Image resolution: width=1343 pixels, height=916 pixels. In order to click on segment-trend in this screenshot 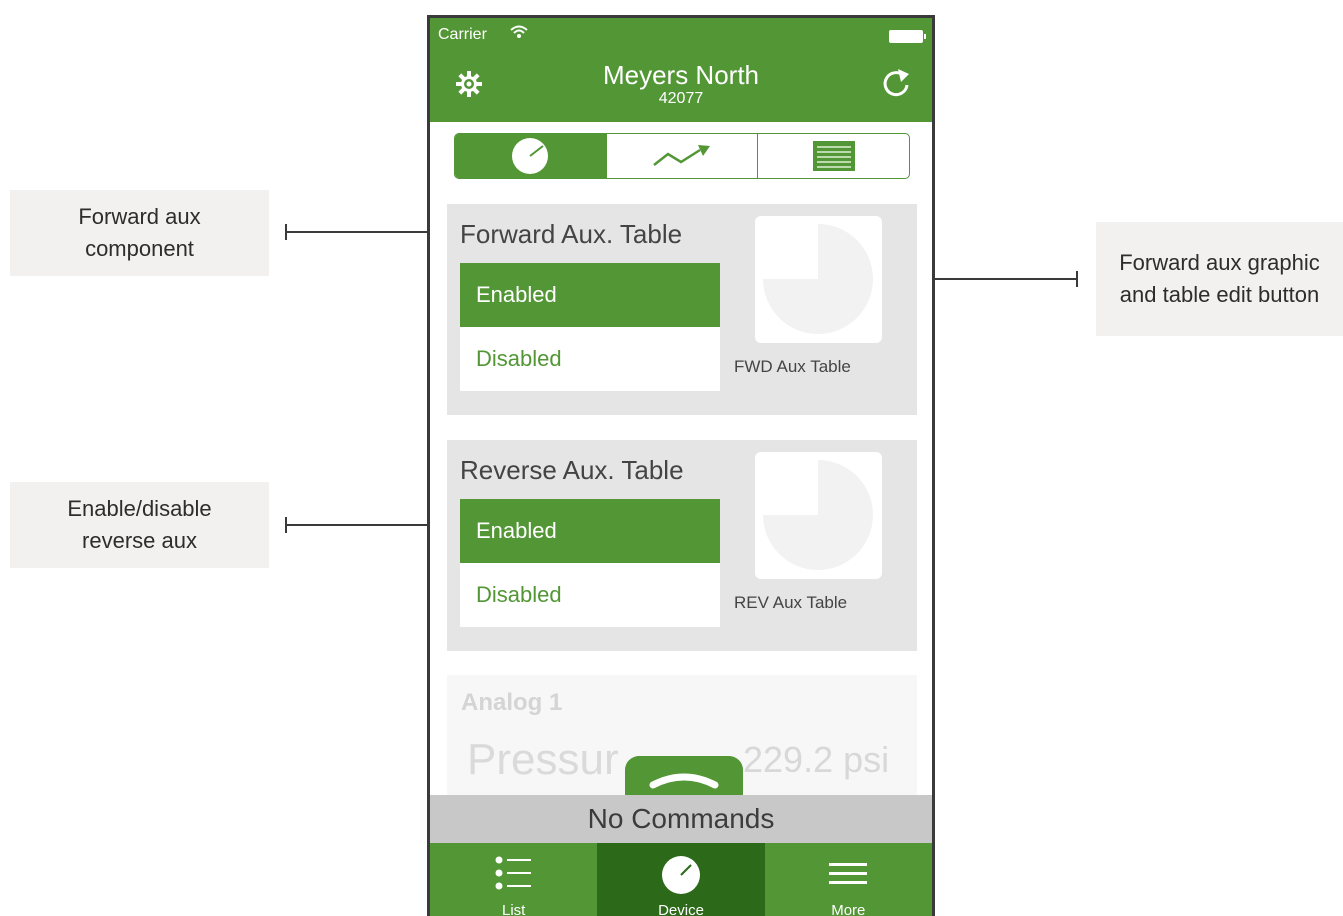, I will do `click(681, 156)`.